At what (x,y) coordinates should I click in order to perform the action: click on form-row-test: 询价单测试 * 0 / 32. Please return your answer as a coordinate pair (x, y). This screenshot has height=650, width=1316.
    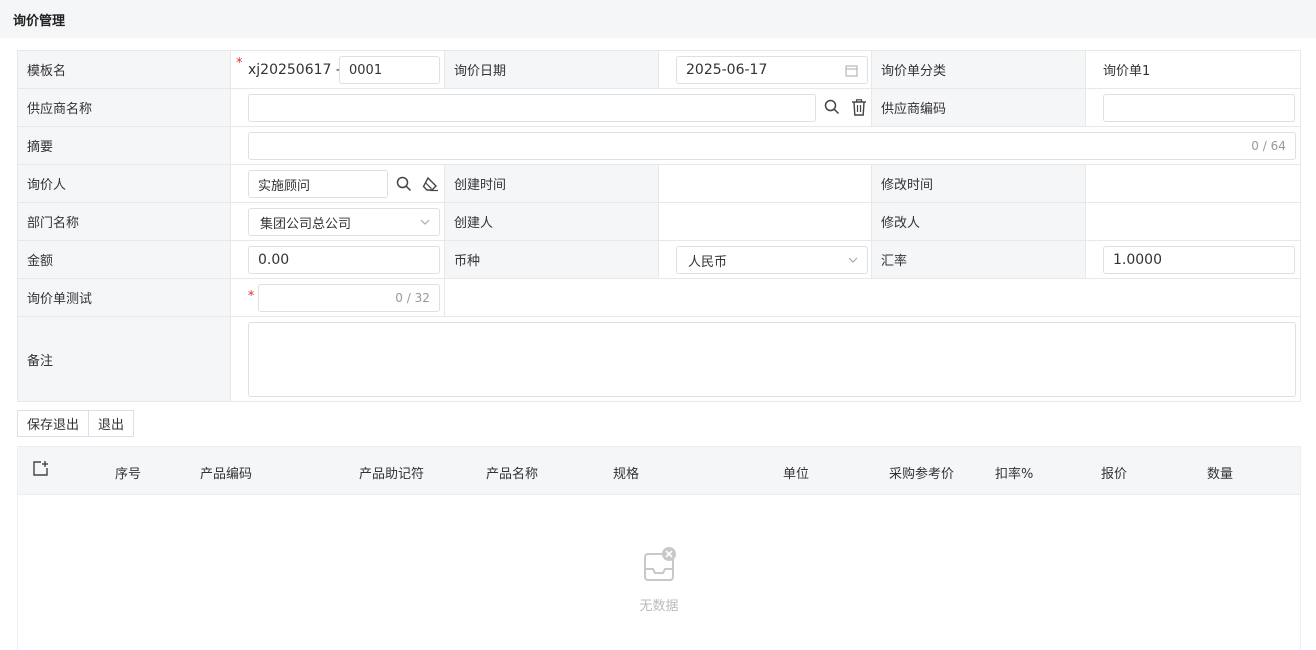
    Looking at the image, I should click on (659, 298).